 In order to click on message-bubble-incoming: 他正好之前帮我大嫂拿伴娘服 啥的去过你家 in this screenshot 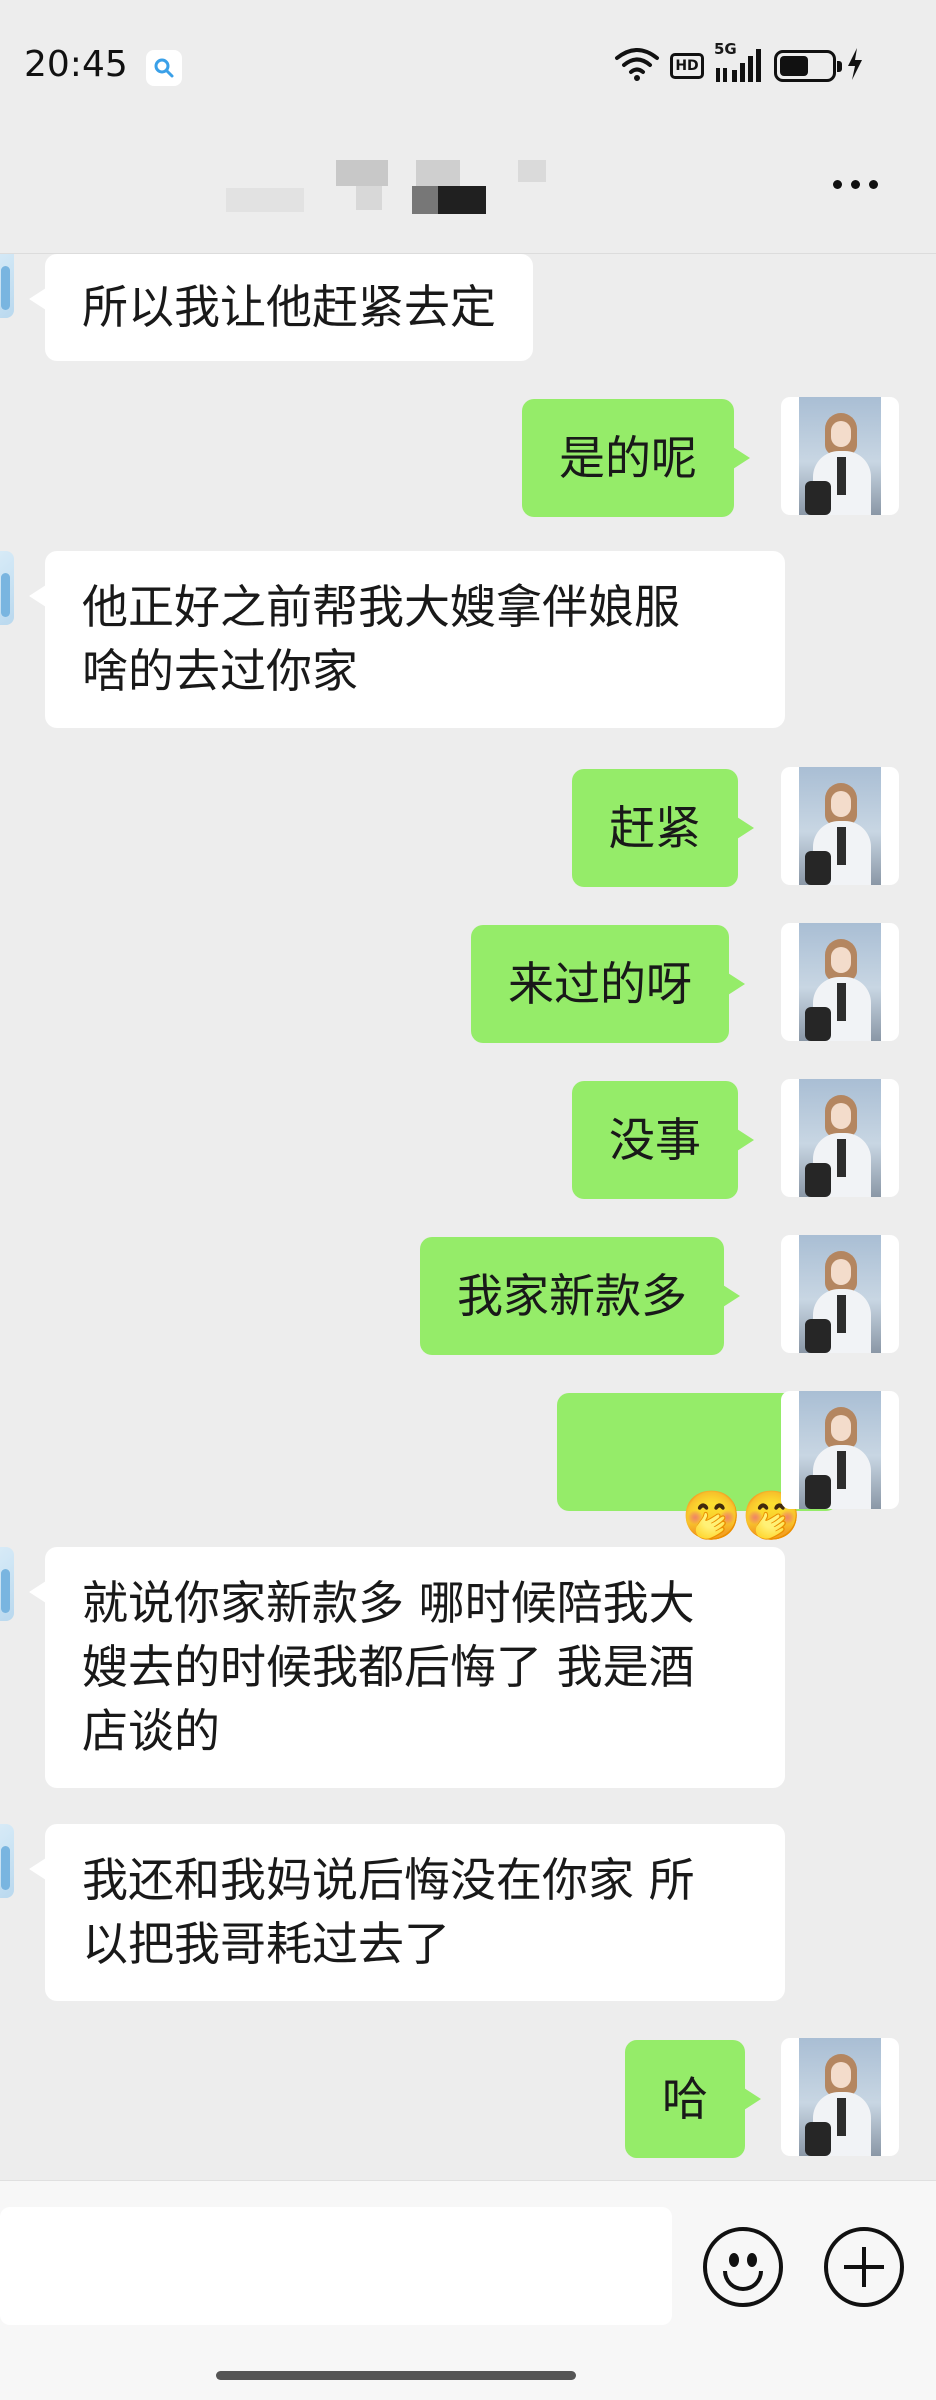, I will do `click(407, 639)`.